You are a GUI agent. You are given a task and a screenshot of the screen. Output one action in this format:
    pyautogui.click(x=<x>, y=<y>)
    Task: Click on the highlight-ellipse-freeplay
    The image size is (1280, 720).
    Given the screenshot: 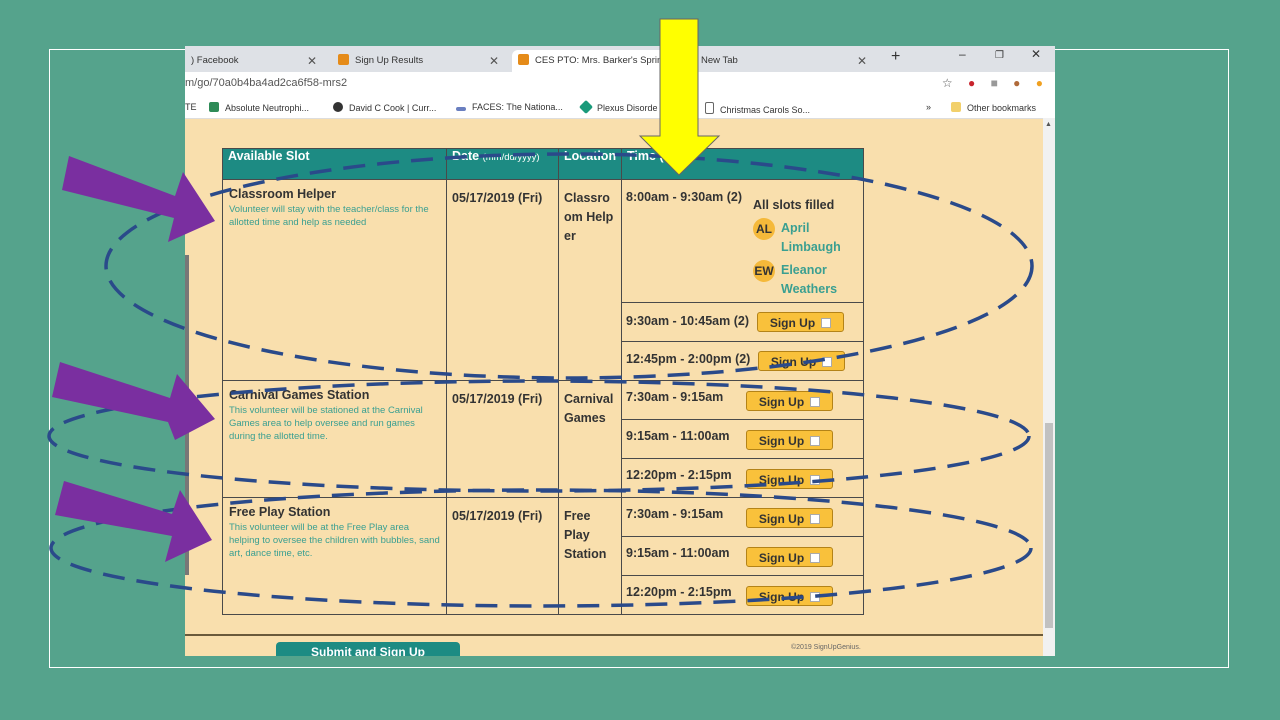 What is the action you would take?
    pyautogui.click(x=541, y=548)
    